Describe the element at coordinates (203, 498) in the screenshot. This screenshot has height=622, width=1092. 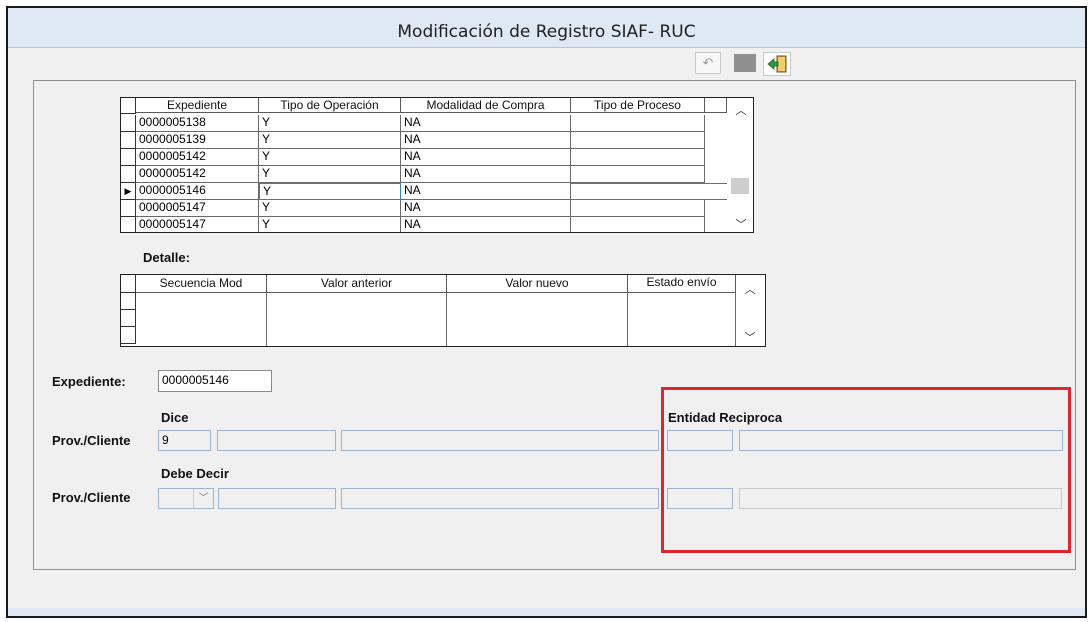
I see `chevron-down-icon: ﹀` at that location.